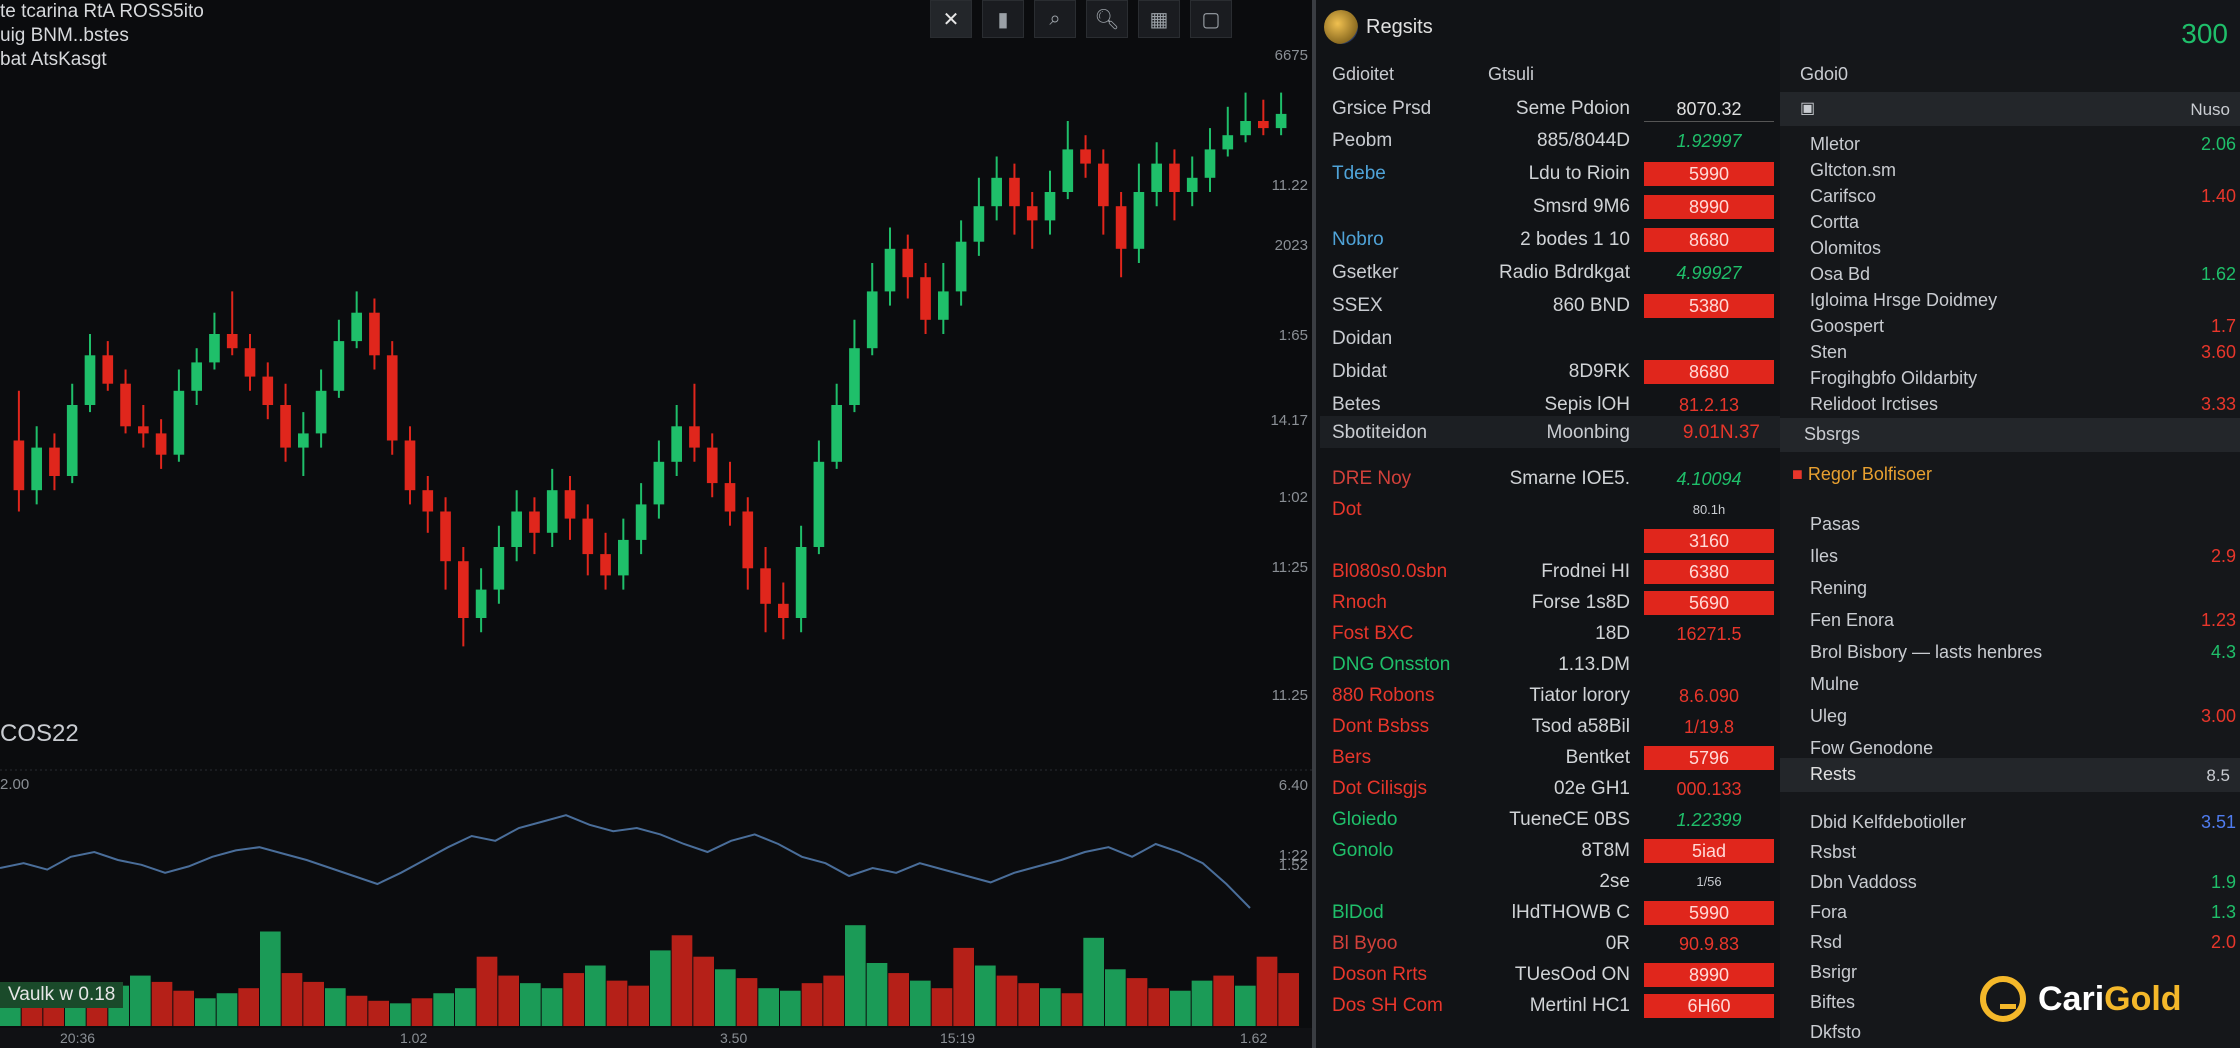 This screenshot has width=2240, height=1048. What do you see at coordinates (1835, 1032) in the screenshot?
I see `info-item-label: Dkfsto` at bounding box center [1835, 1032].